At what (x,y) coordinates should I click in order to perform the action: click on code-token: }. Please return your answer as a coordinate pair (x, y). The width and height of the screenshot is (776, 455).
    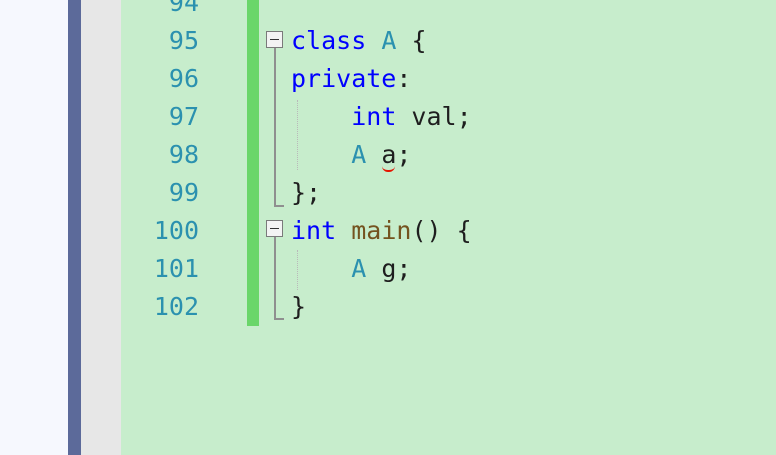
    Looking at the image, I should click on (299, 306).